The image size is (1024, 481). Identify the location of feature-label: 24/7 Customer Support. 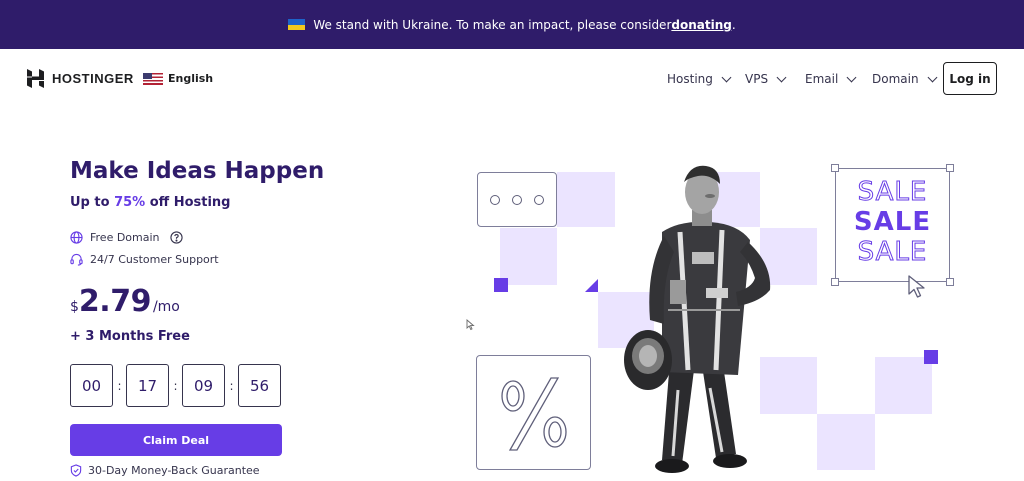
(154, 259).